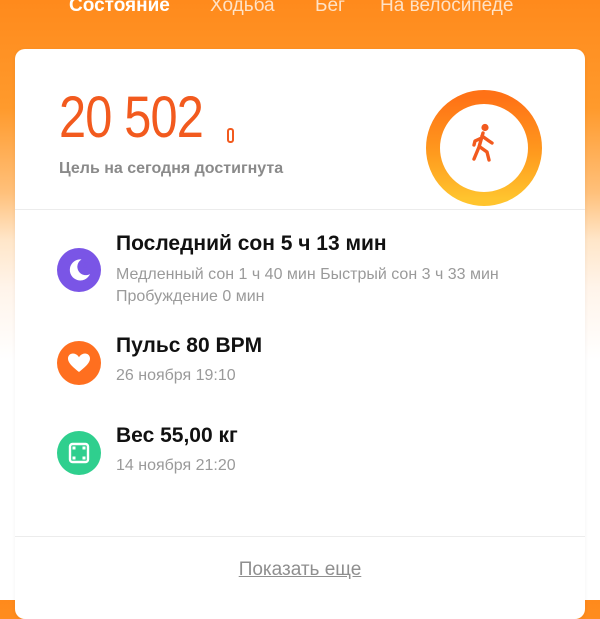  What do you see at coordinates (176, 465) in the screenshot?
I see `weight-time: 14 ноября 21:20` at bounding box center [176, 465].